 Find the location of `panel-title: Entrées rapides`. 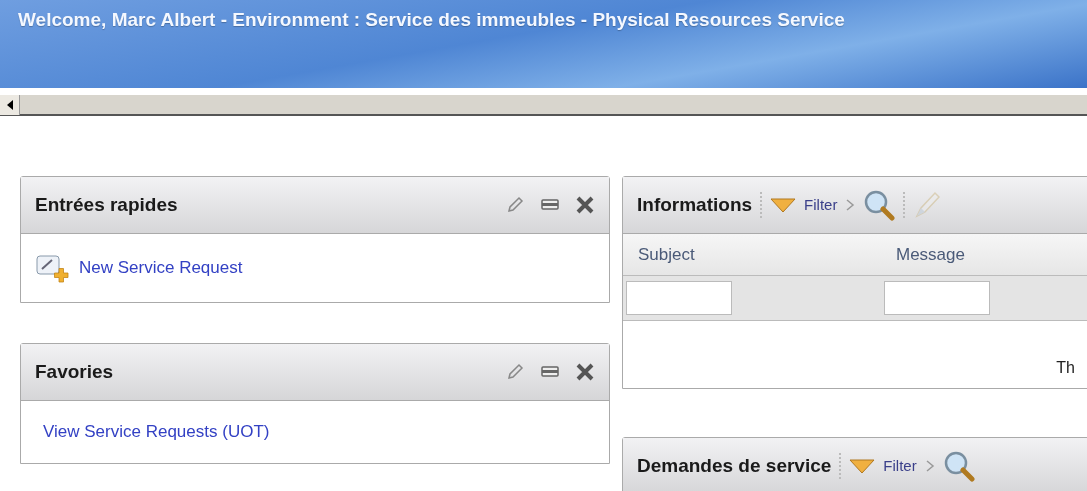

panel-title: Entrées rapides is located at coordinates (106, 204).